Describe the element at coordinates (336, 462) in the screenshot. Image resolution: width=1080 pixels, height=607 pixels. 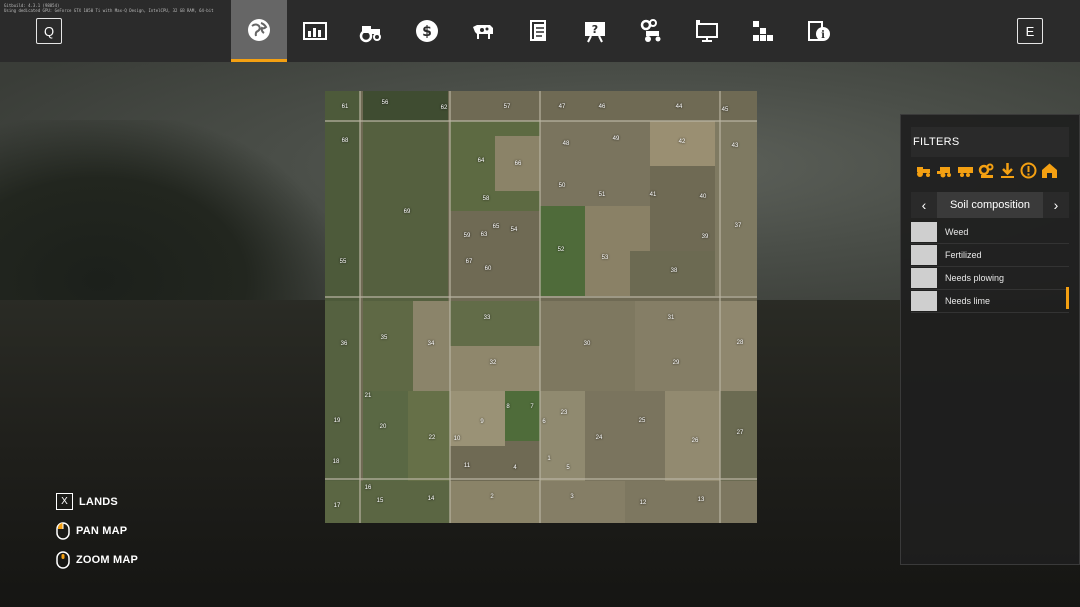
I see `field-number: 18` at that location.